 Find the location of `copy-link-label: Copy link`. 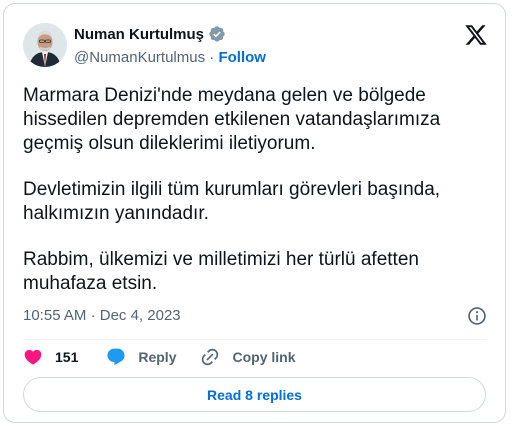

copy-link-label: Copy link is located at coordinates (264, 357).